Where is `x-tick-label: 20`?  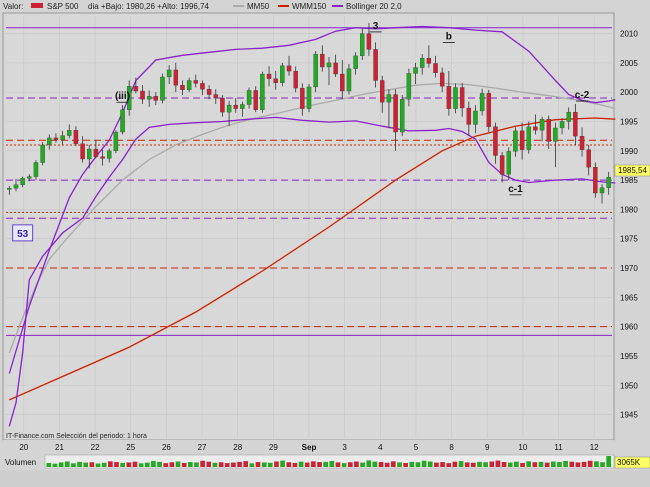 x-tick-label: 20 is located at coordinates (23, 447).